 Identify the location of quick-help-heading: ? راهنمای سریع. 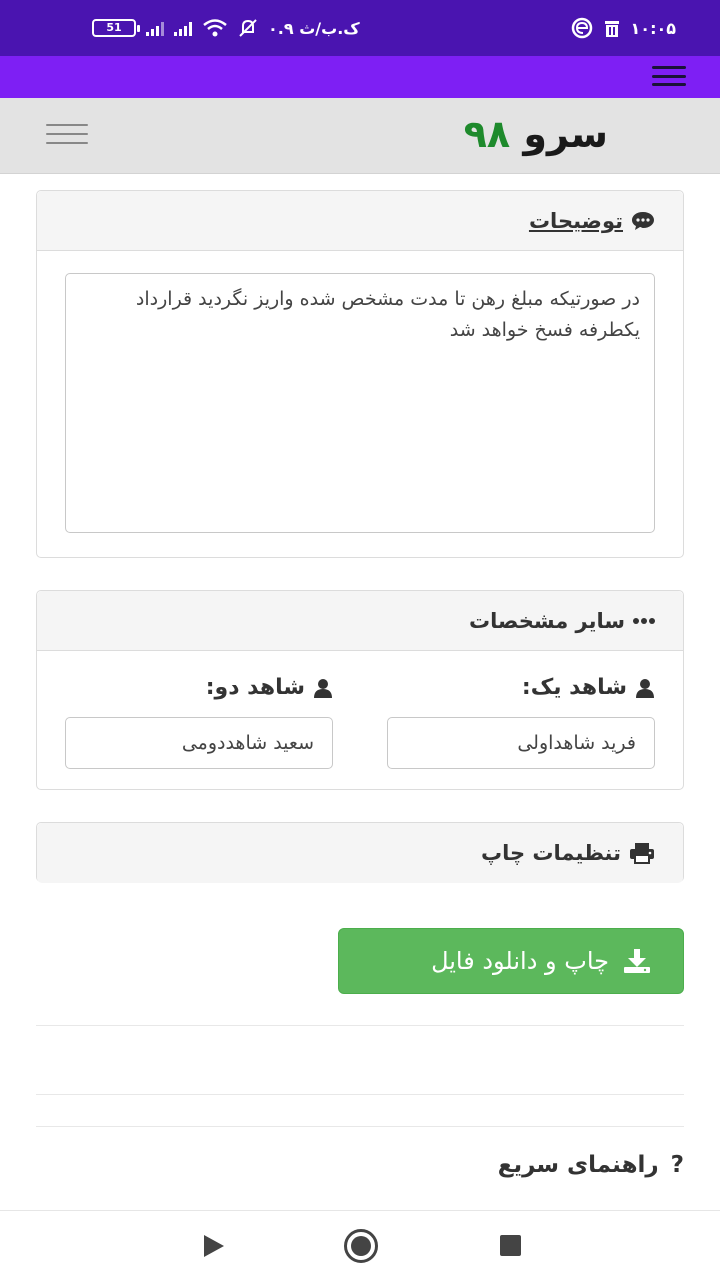
(591, 1165).